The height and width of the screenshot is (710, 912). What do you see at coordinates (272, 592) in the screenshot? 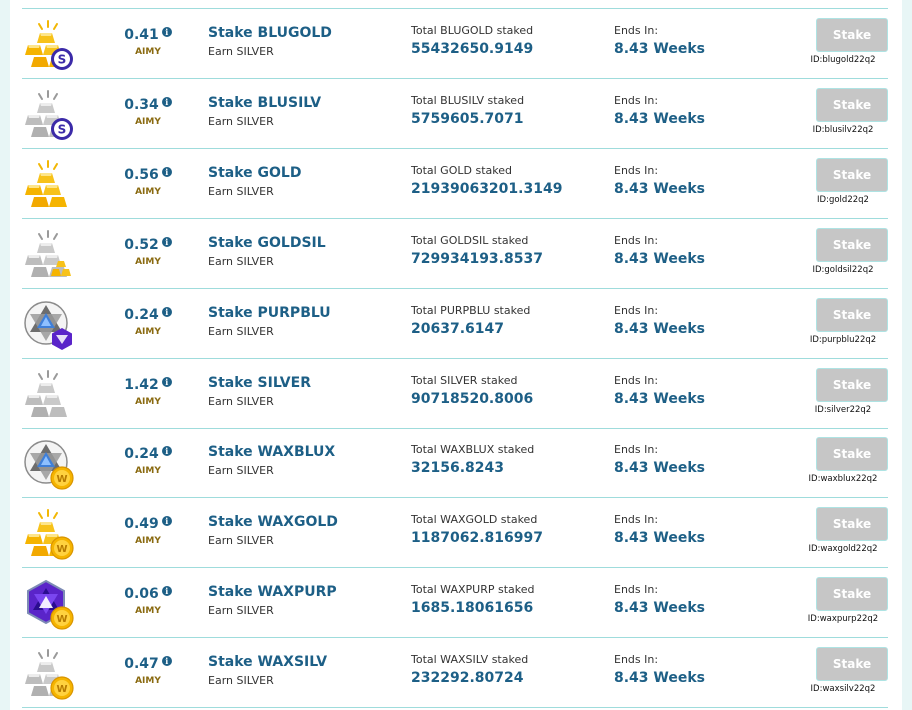
I see `pool-title: Stake WAXPURP` at bounding box center [272, 592].